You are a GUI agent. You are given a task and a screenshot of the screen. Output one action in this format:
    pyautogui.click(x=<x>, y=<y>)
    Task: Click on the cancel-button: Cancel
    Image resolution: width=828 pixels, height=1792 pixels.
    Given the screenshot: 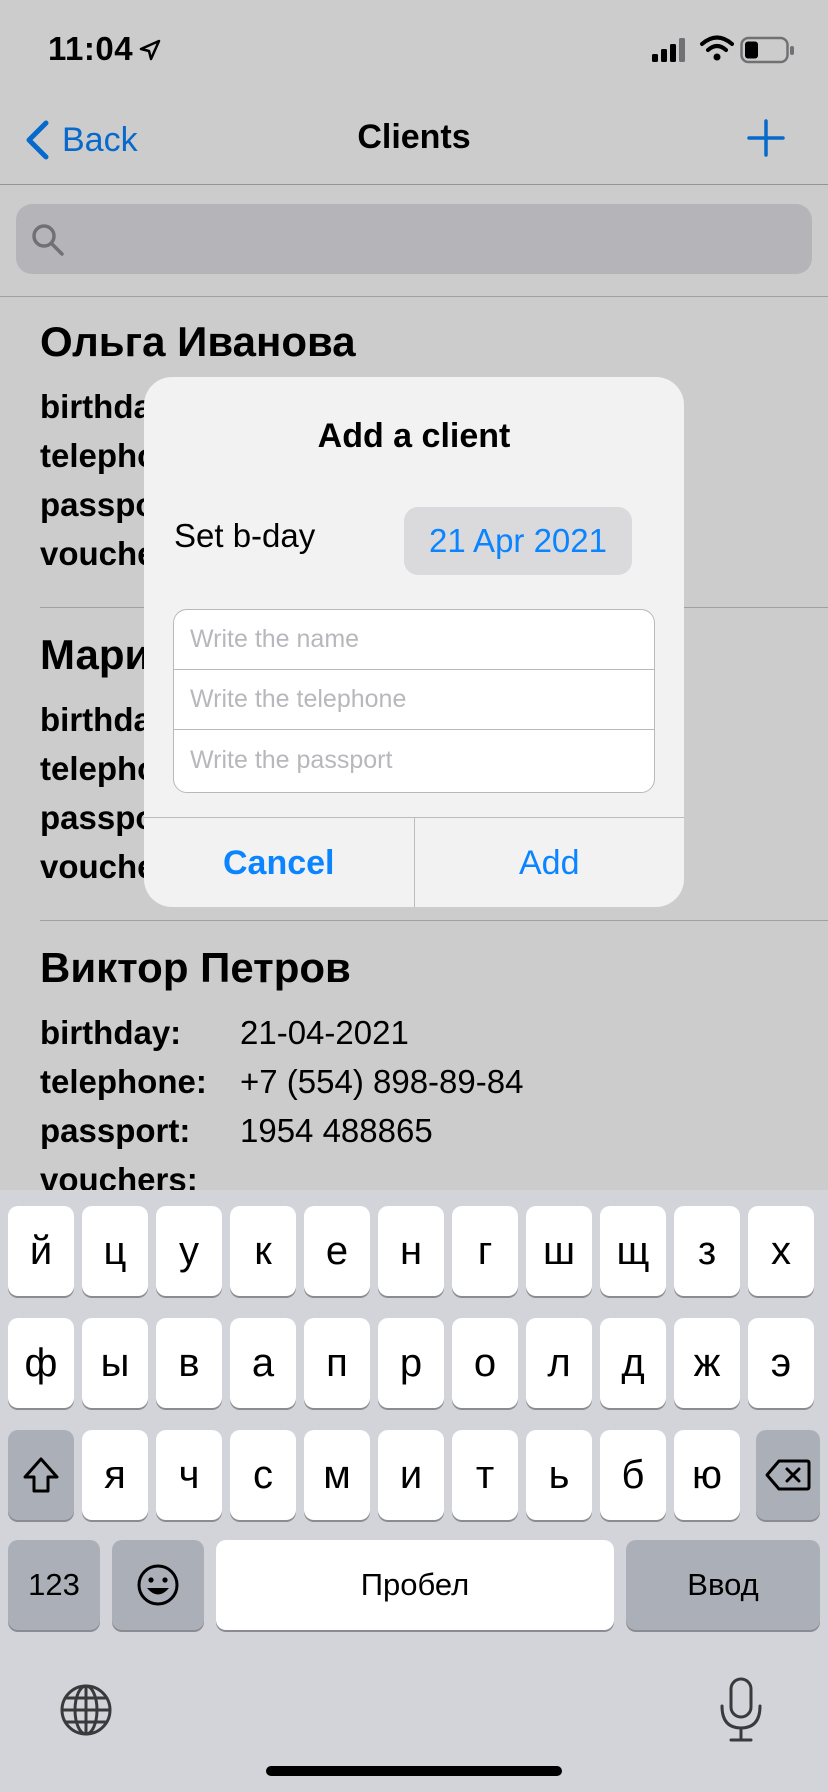 What is the action you would take?
    pyautogui.click(x=279, y=862)
    